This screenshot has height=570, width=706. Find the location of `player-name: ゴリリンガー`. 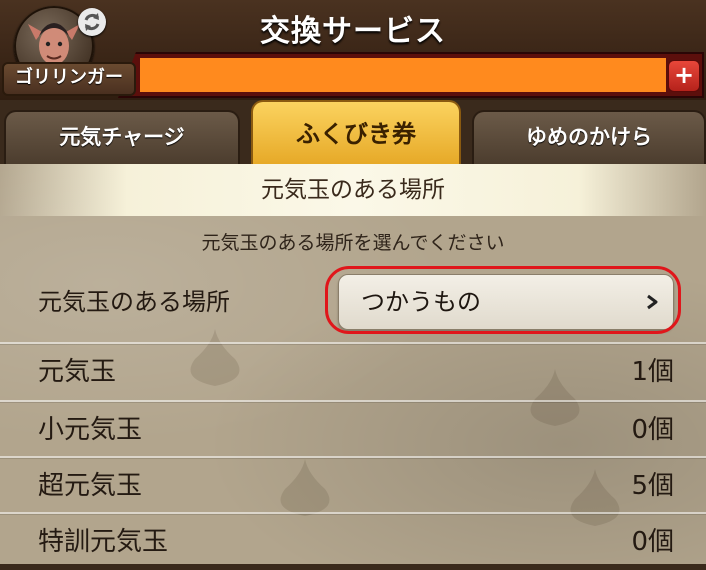

player-name: ゴリリンガー is located at coordinates (69, 79).